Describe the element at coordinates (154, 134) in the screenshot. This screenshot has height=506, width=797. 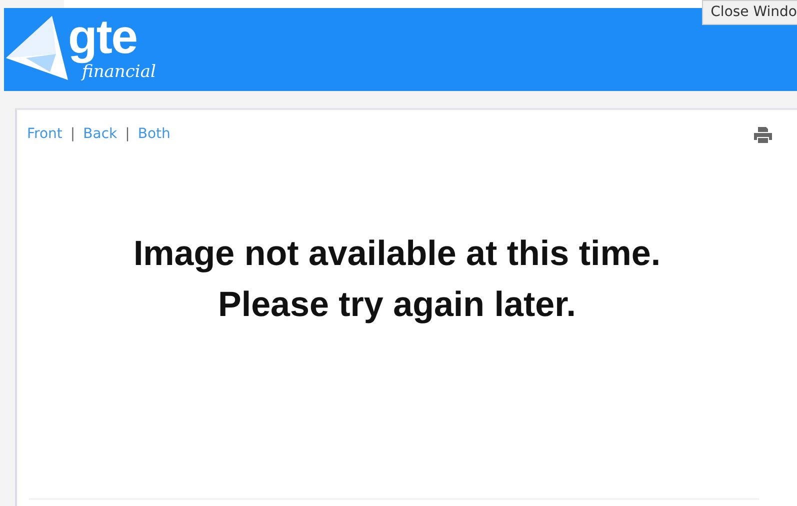
I see `view-link: Both` at that location.